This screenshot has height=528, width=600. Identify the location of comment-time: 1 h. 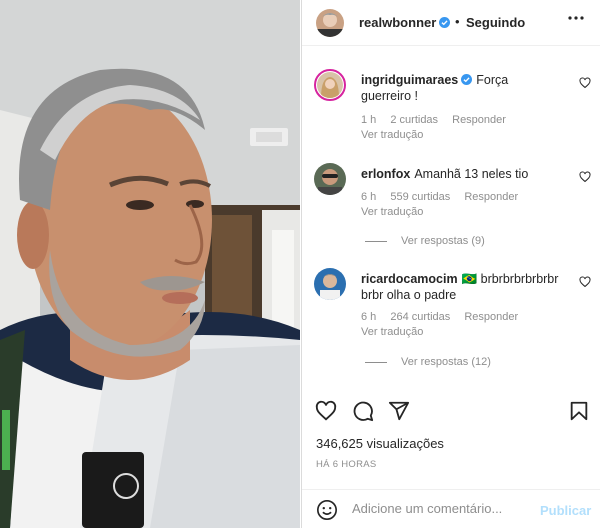
(368, 120).